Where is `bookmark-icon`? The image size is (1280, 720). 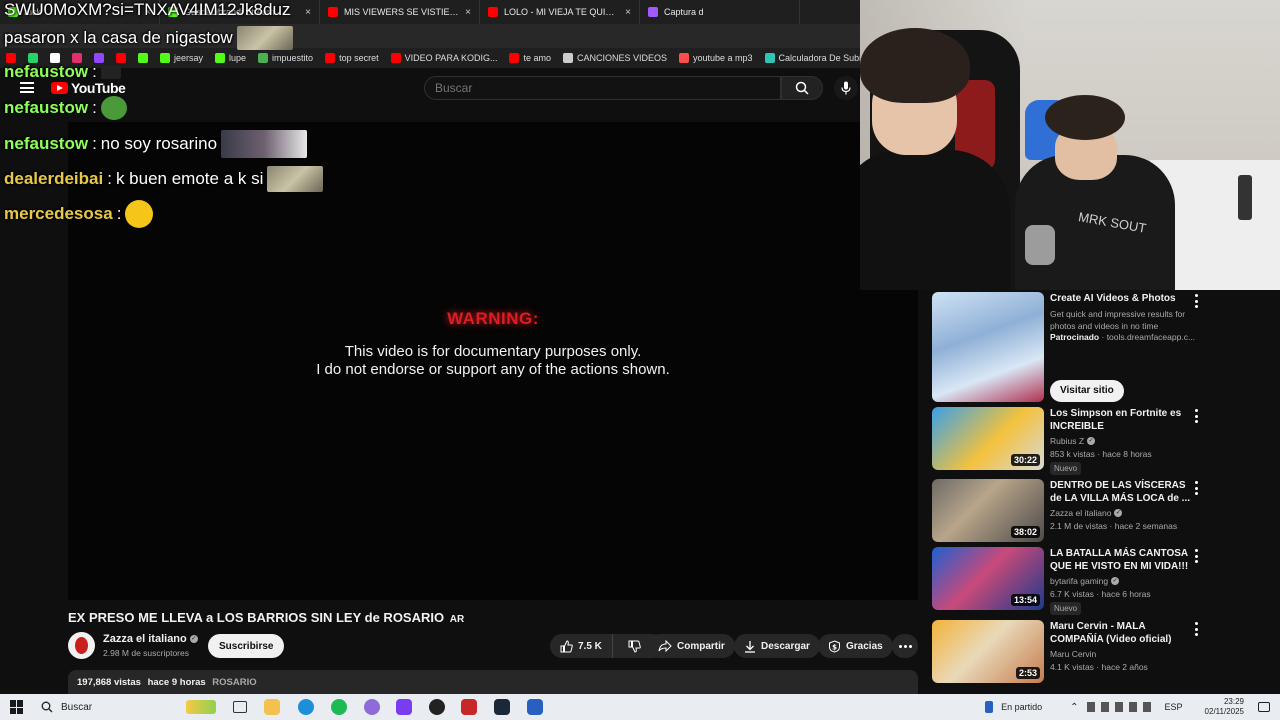
bookmark-icon is located at coordinates (263, 58).